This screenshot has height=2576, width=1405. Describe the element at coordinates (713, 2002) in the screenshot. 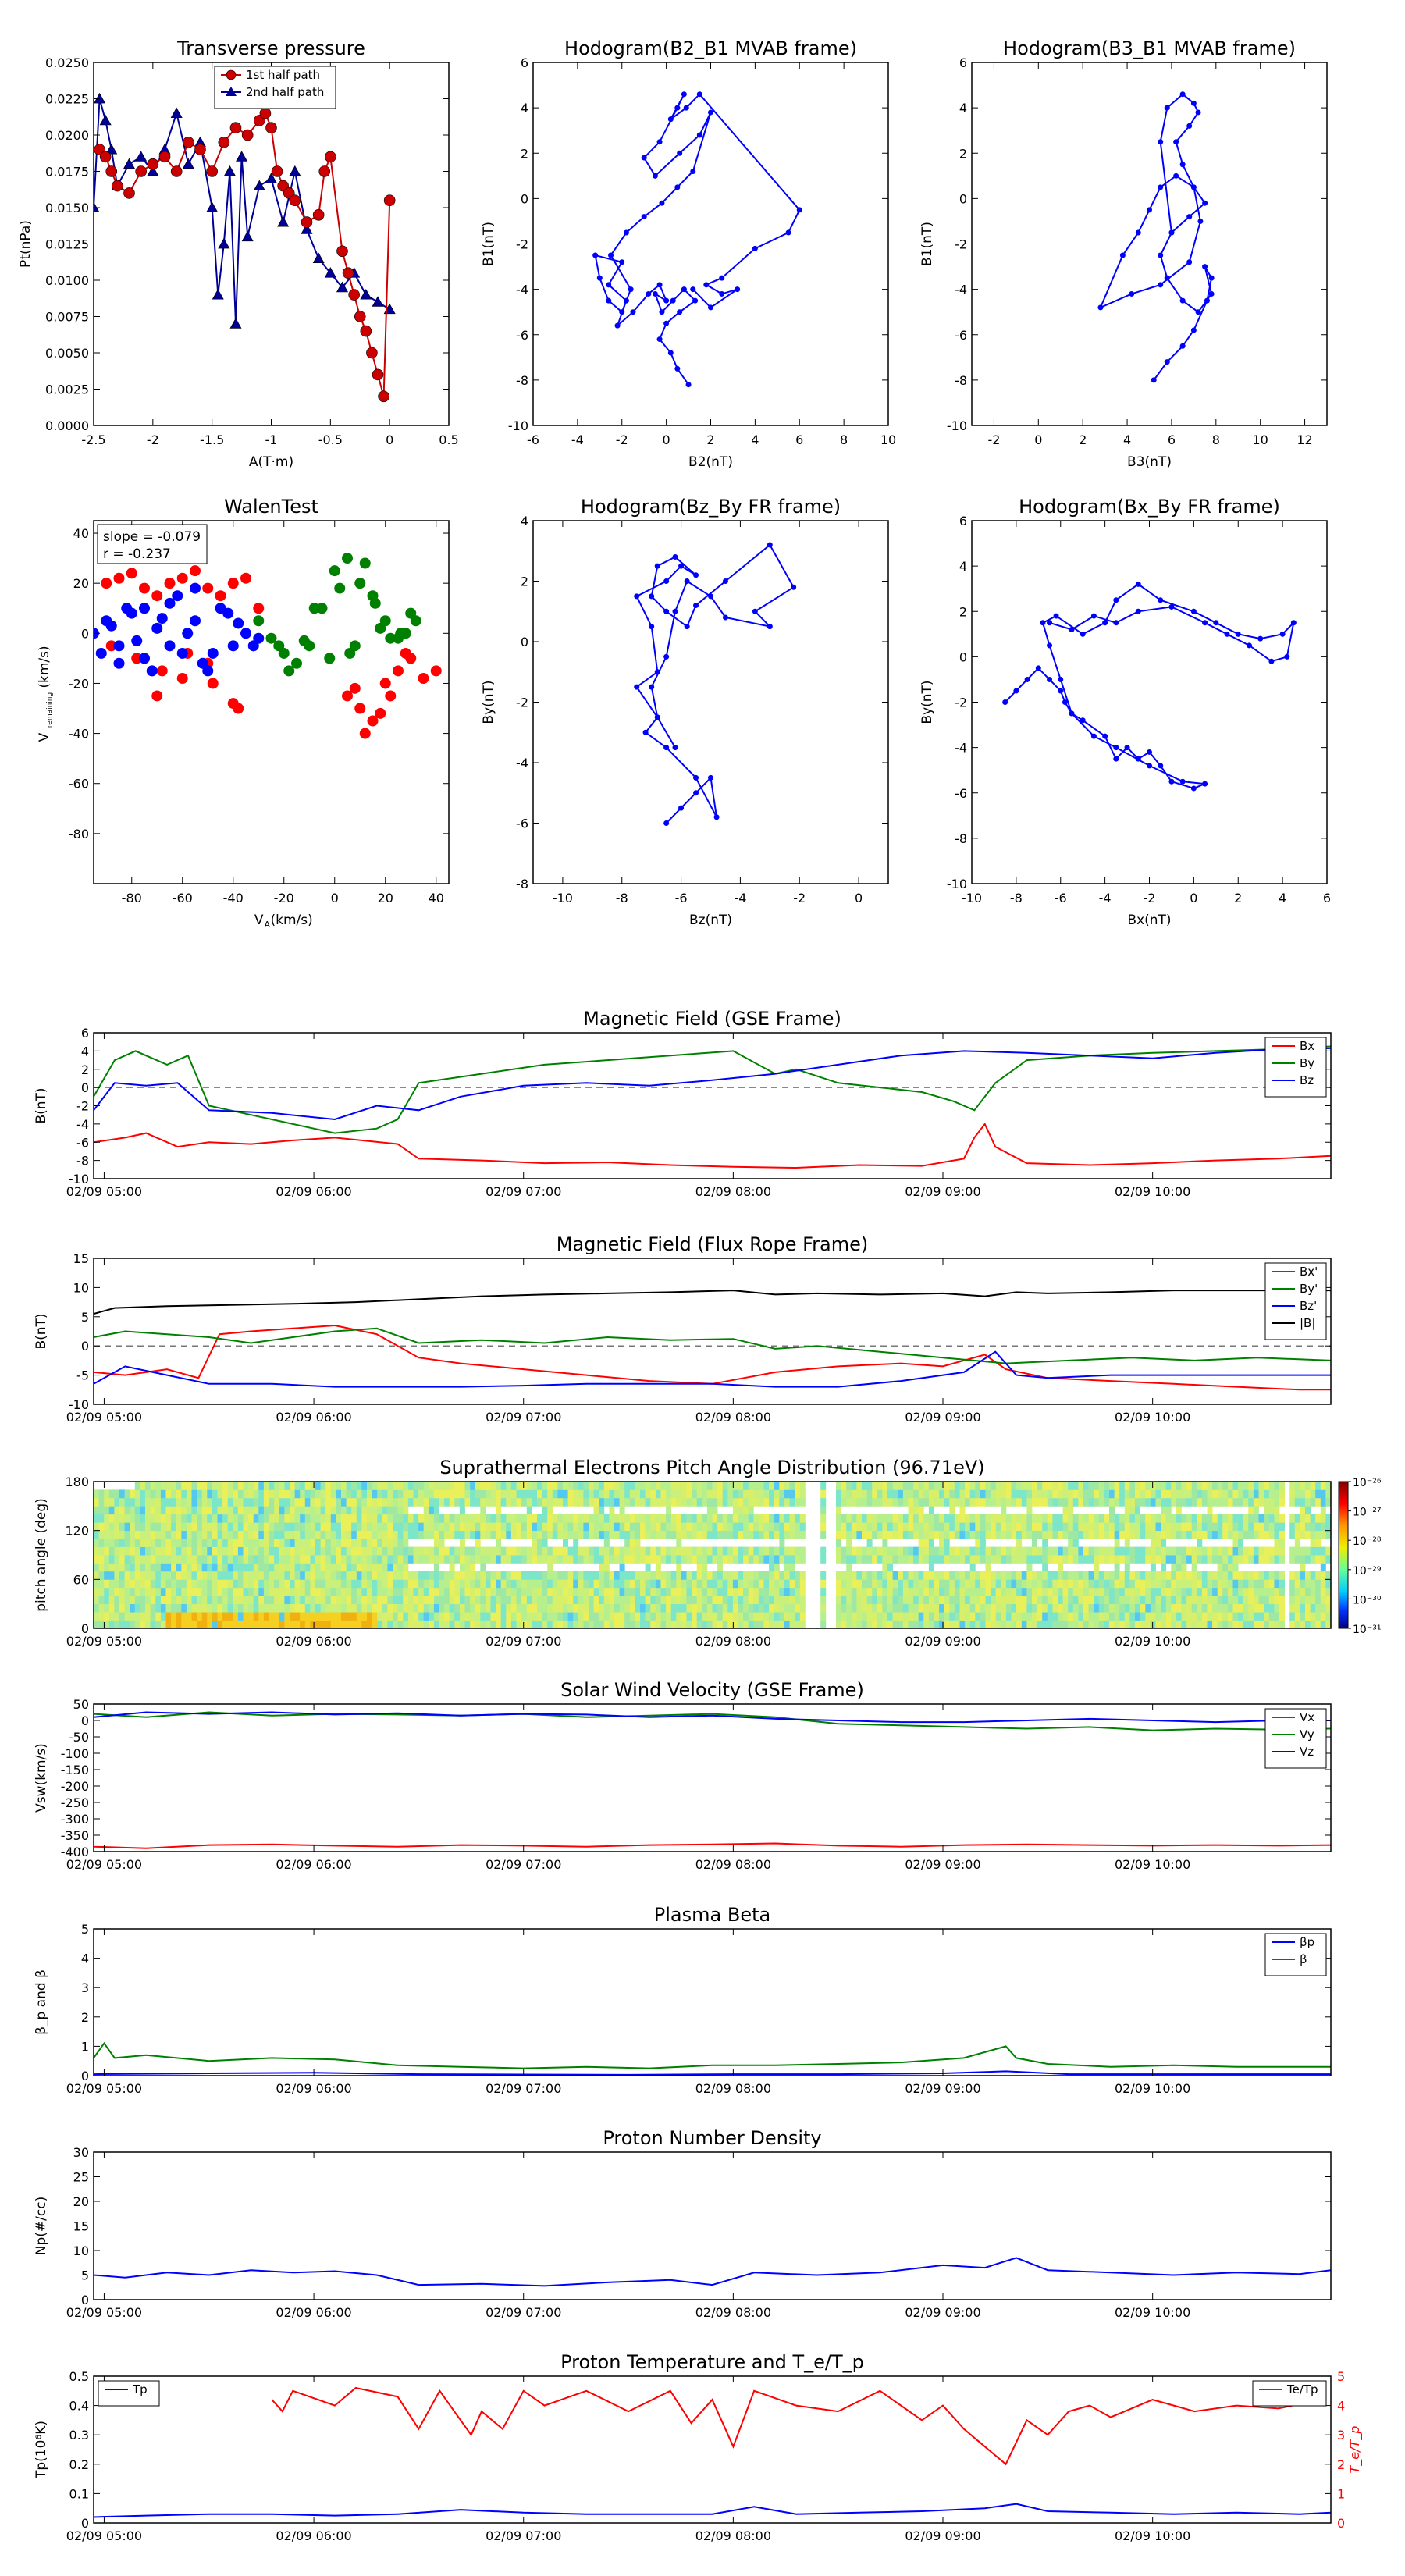

I see `plot-frame` at that location.